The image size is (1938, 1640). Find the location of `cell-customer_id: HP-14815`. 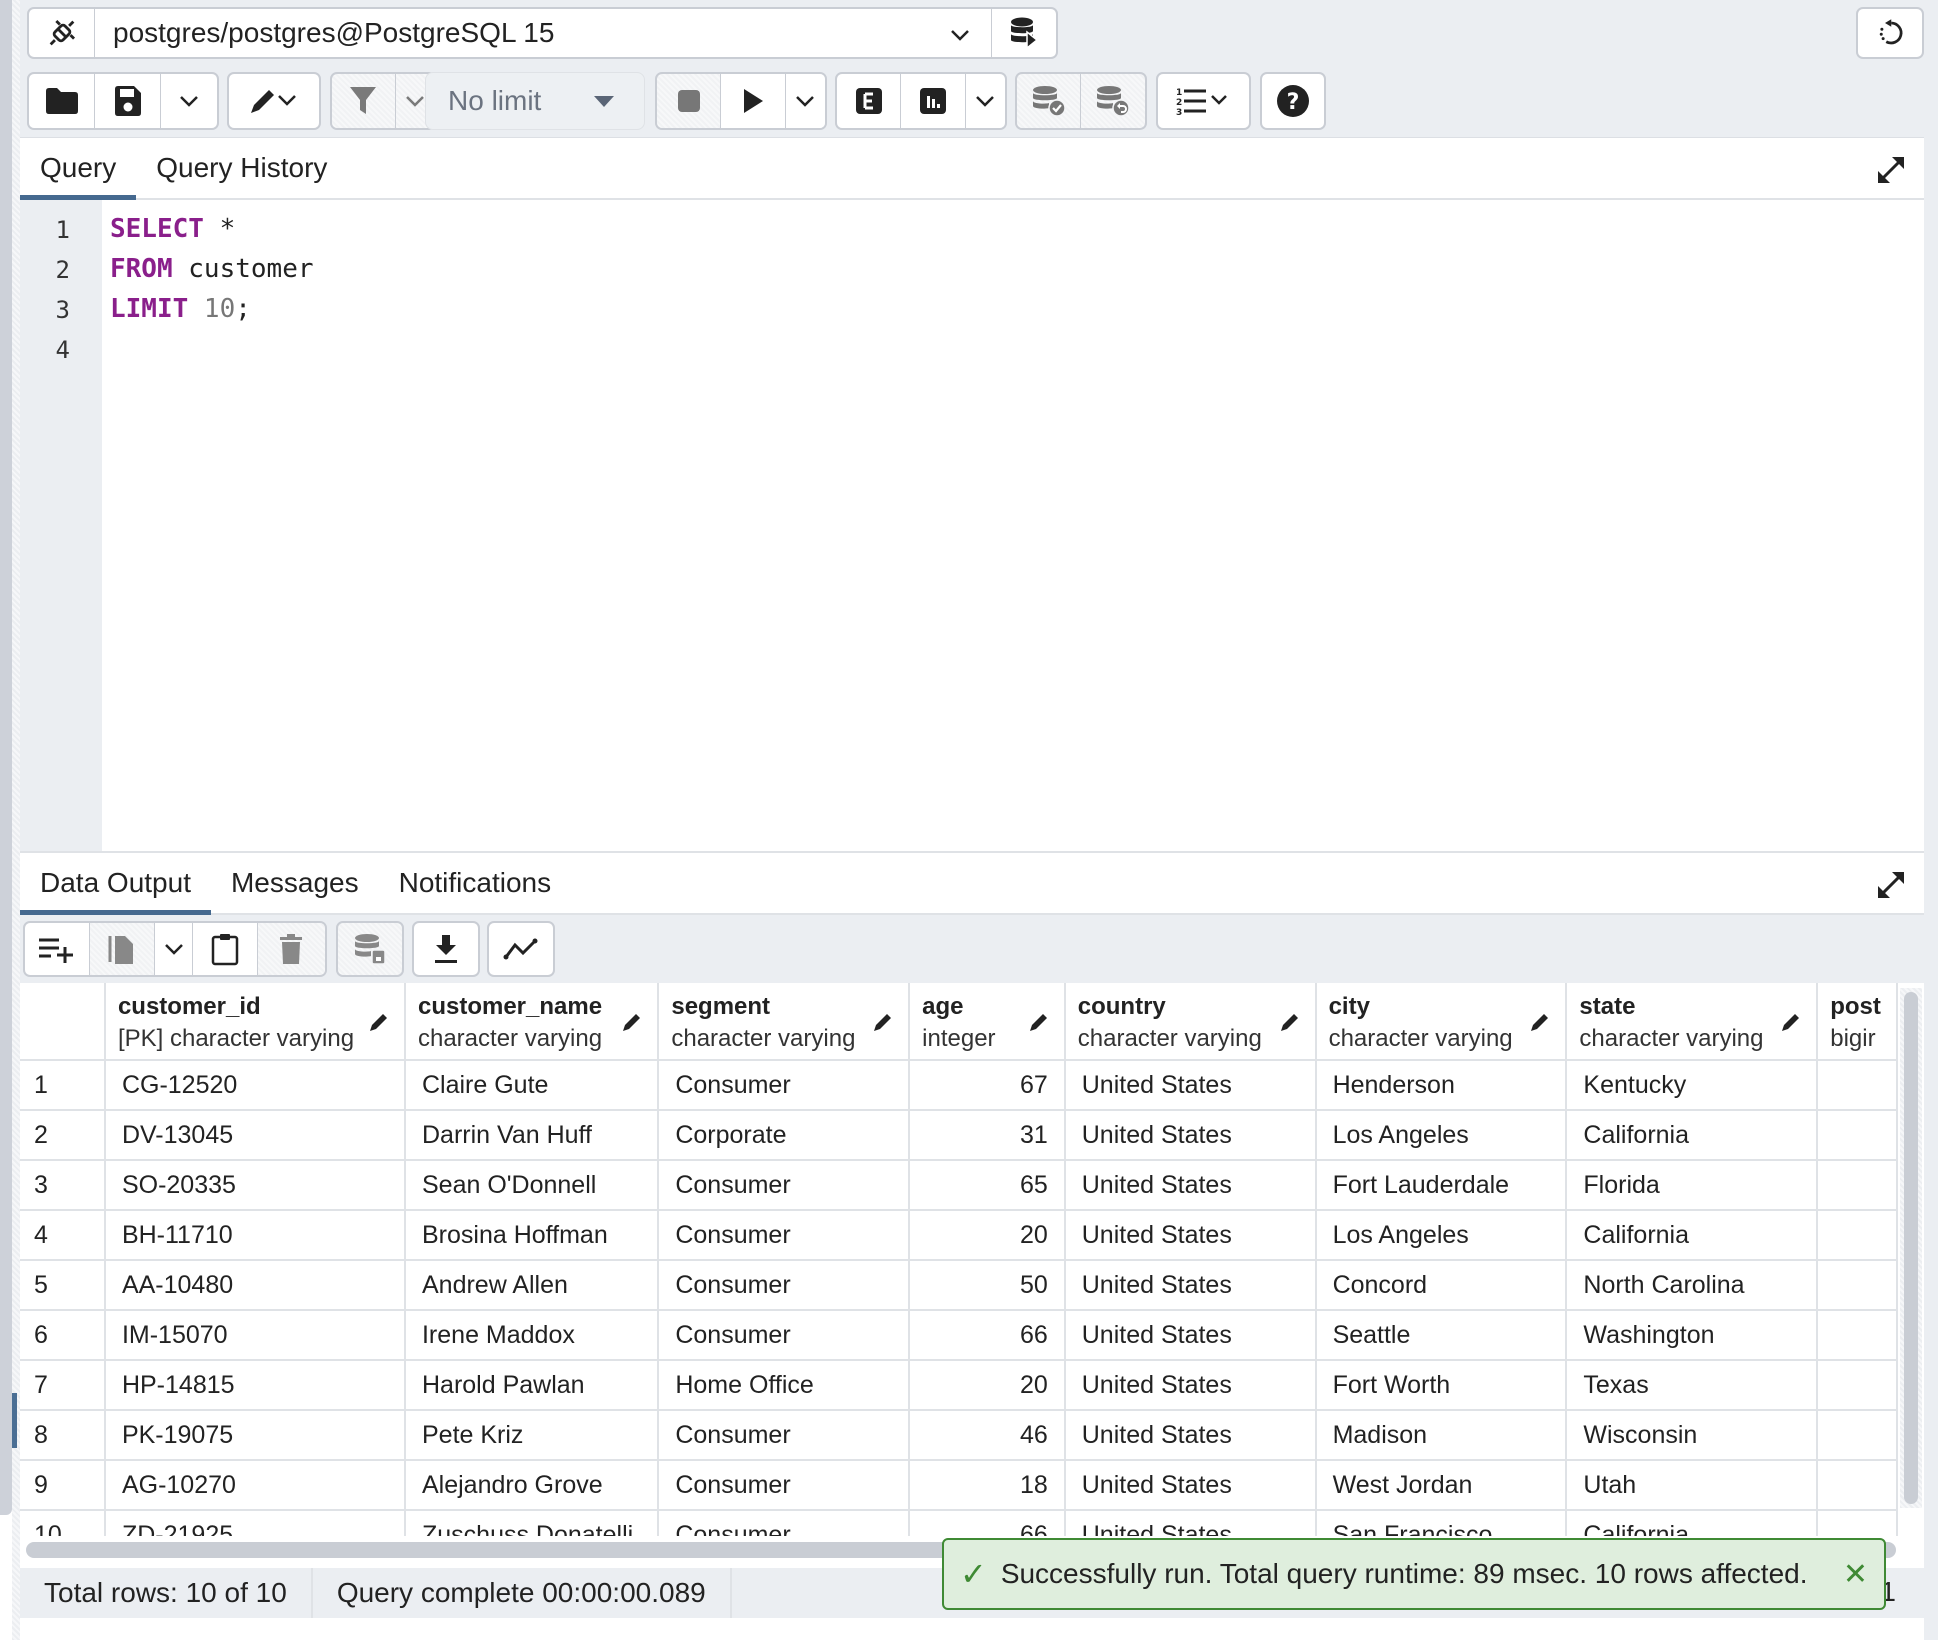

cell-customer_id: HP-14815 is located at coordinates (255, 1385).